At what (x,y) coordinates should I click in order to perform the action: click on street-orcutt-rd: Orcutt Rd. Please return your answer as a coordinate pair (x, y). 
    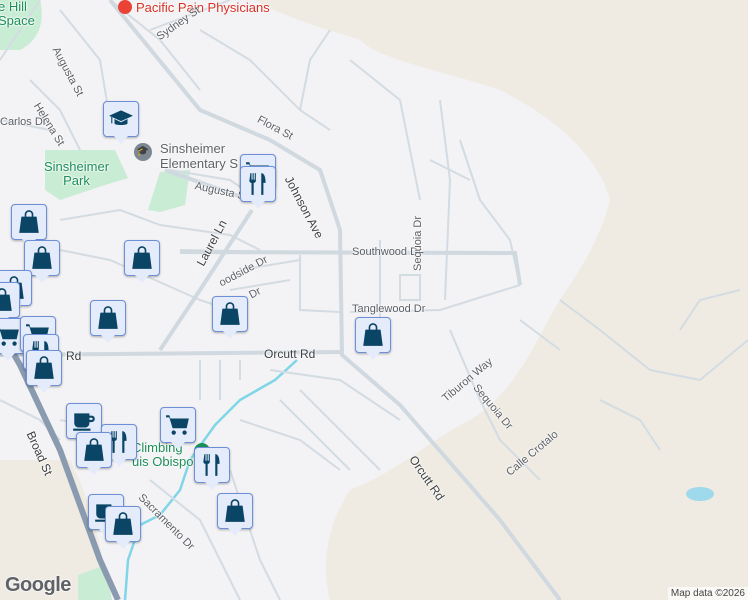
    Looking at the image, I should click on (290, 354).